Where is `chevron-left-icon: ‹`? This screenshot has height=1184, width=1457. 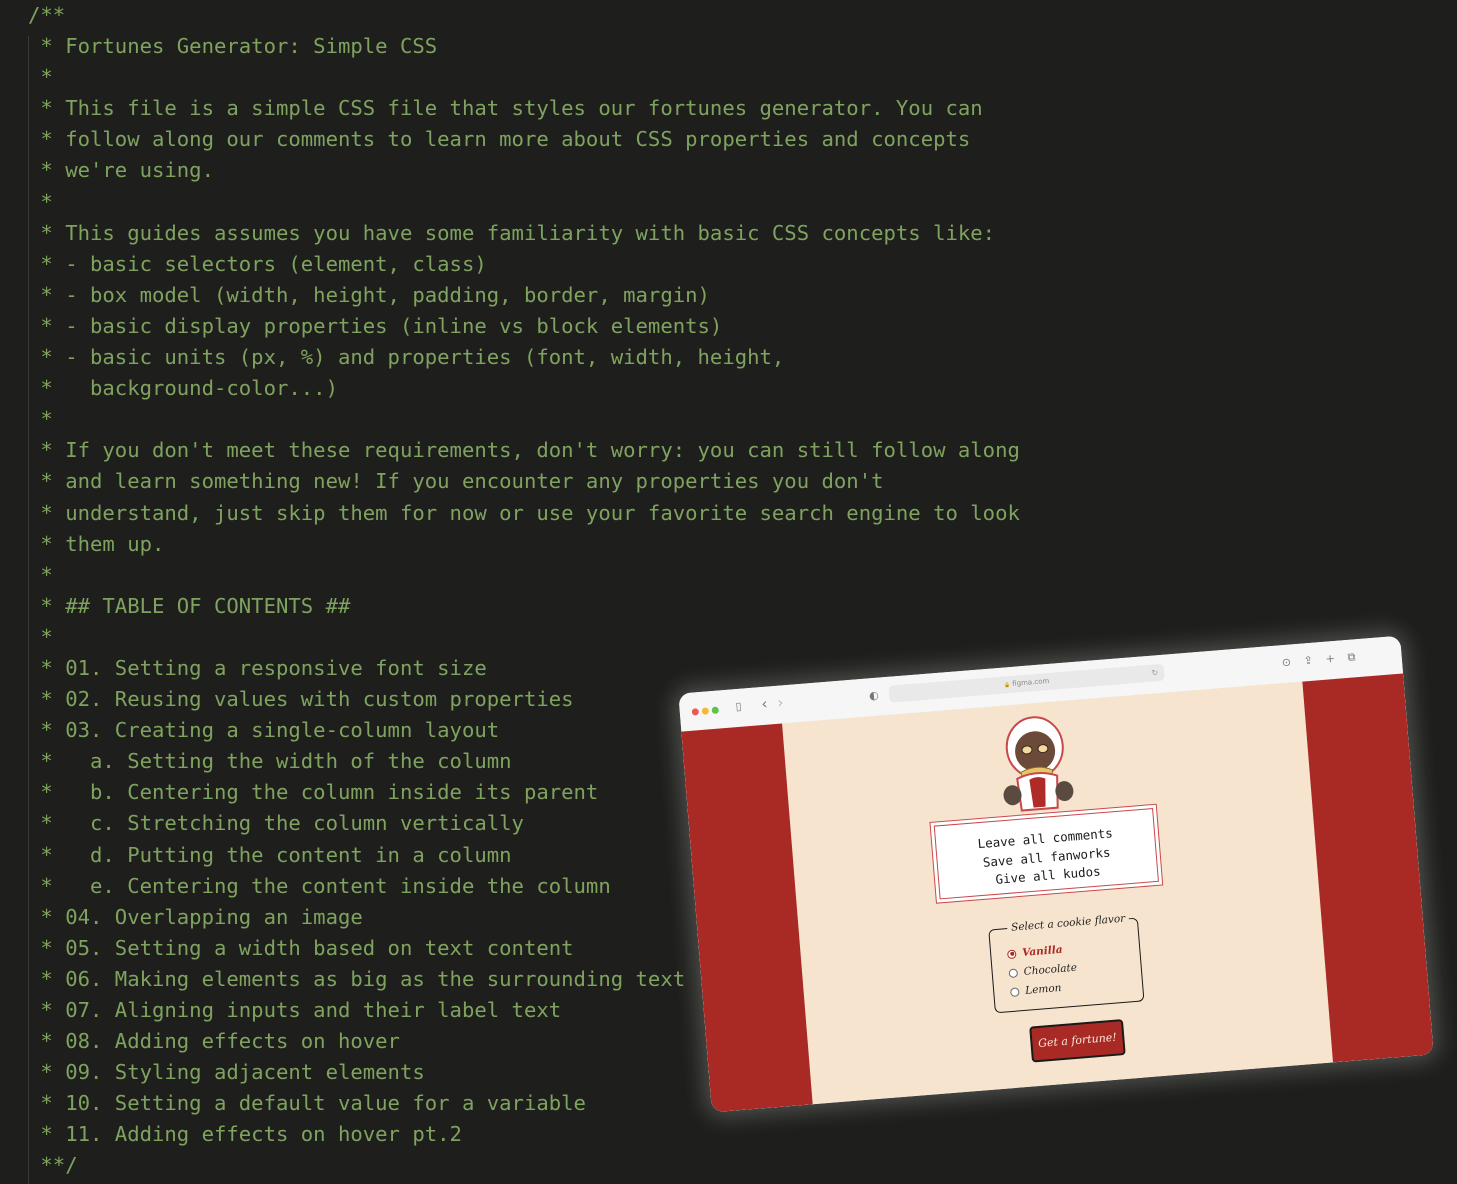 chevron-left-icon: ‹ is located at coordinates (764, 704).